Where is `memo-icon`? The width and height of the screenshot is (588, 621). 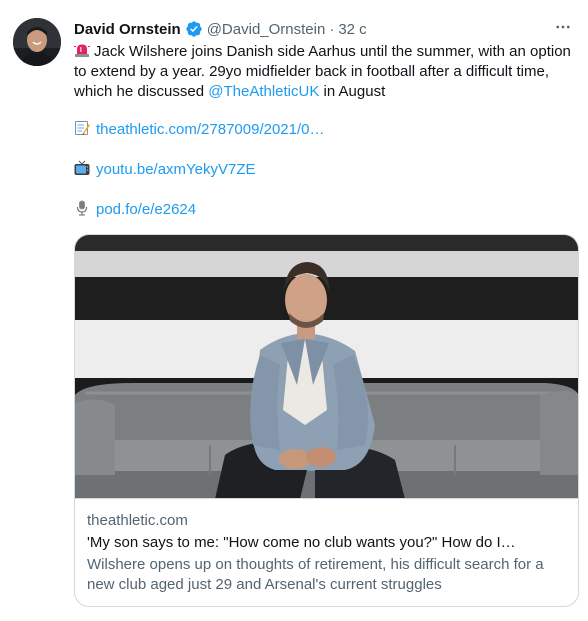
memo-icon is located at coordinates (82, 128).